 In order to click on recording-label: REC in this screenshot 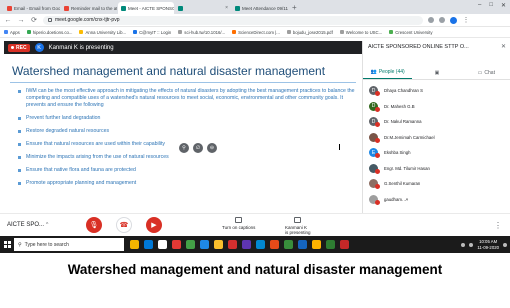, I will do `click(21, 47)`.